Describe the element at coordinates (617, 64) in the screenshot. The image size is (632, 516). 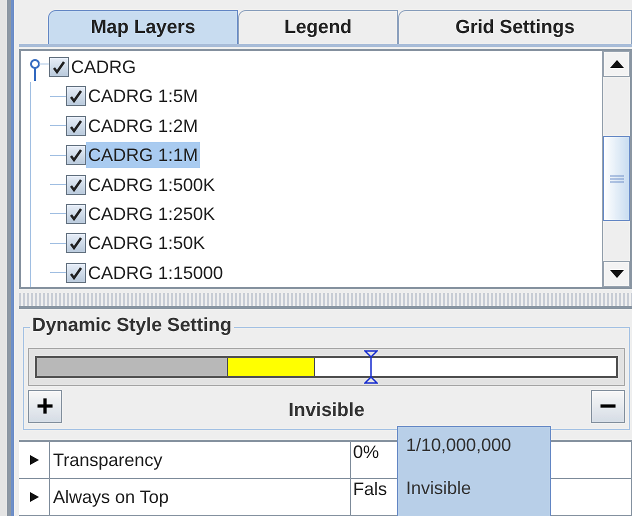
I see `scroll-up-icon` at that location.